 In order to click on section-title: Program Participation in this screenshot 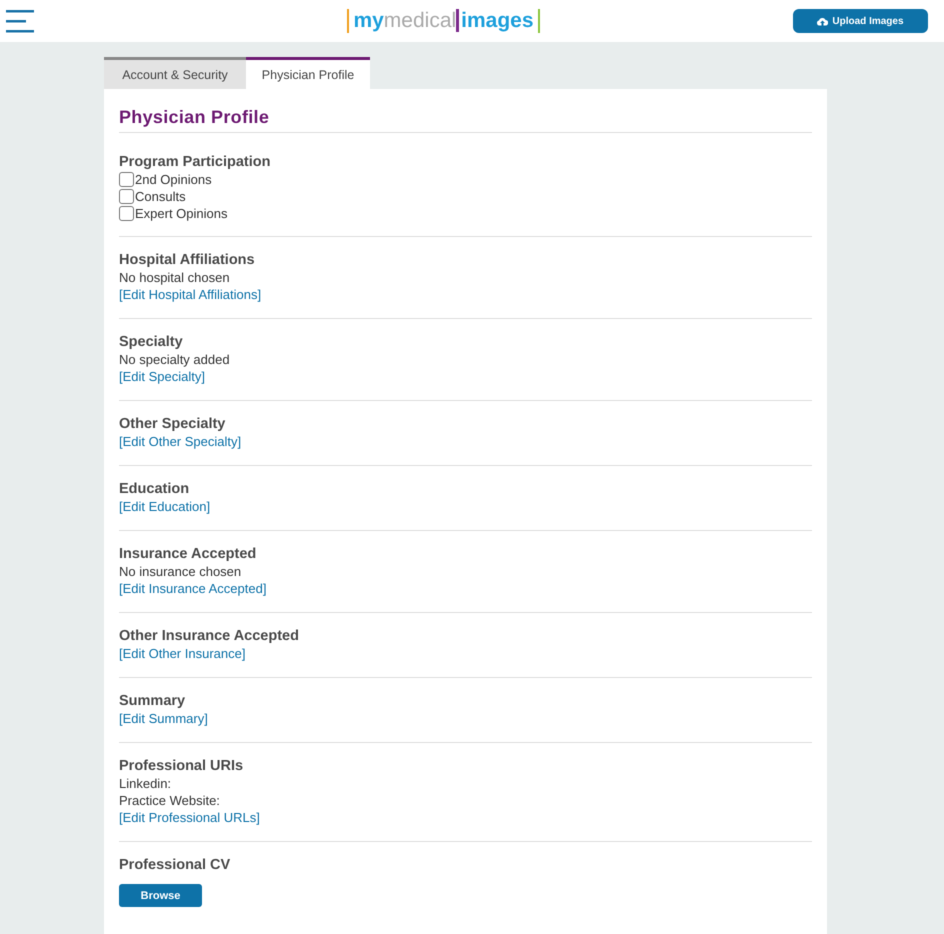, I will do `click(195, 162)`.